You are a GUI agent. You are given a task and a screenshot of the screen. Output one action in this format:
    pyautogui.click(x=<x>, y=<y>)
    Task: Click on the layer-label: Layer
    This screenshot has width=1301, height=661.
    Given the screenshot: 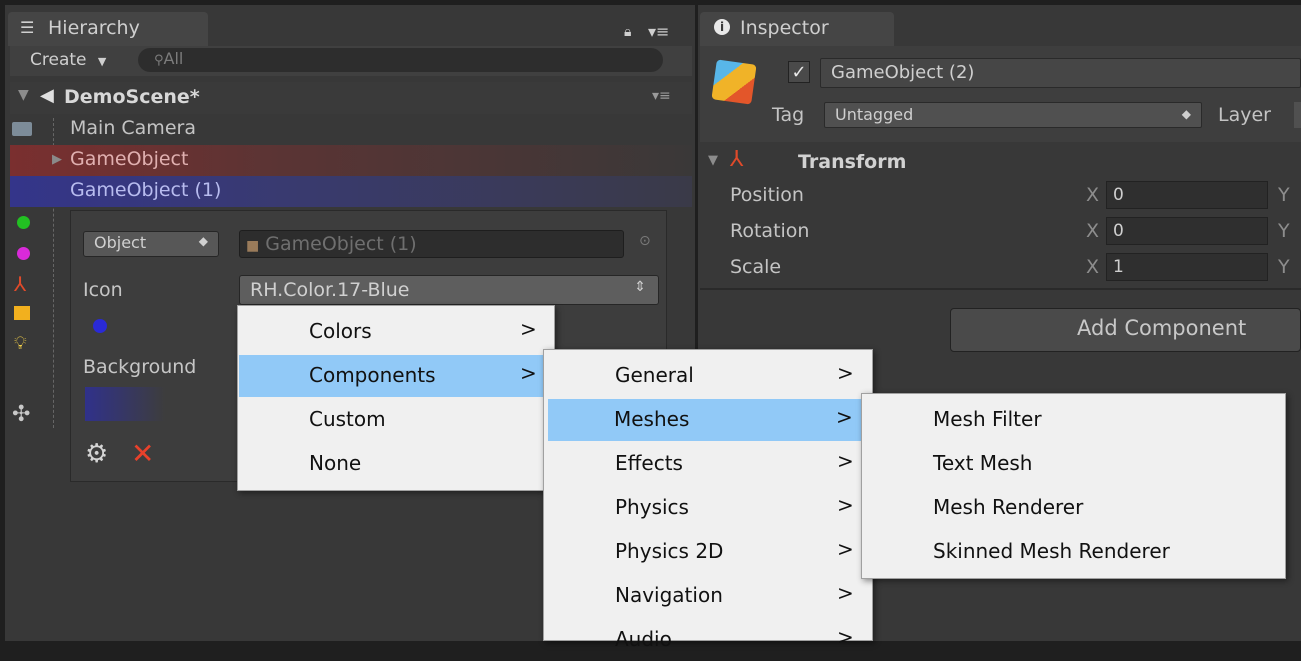 What is the action you would take?
    pyautogui.click(x=1244, y=115)
    